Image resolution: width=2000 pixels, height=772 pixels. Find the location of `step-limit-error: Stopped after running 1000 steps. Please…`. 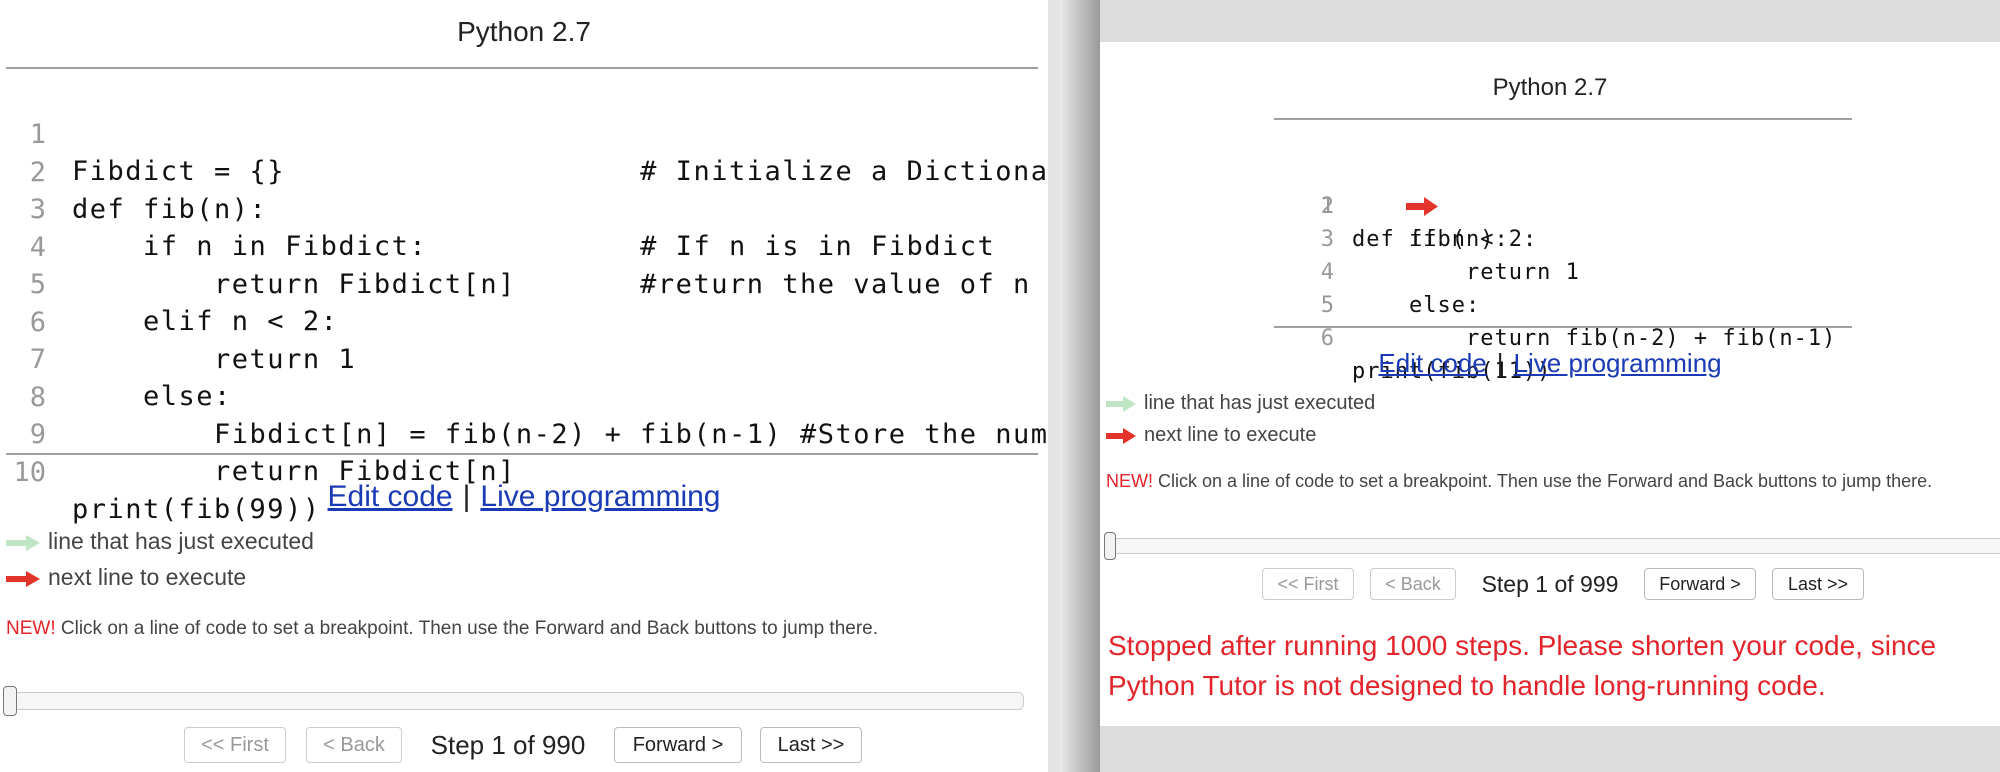

step-limit-error: Stopped after running 1000 steps. Please… is located at coordinates (1522, 665).